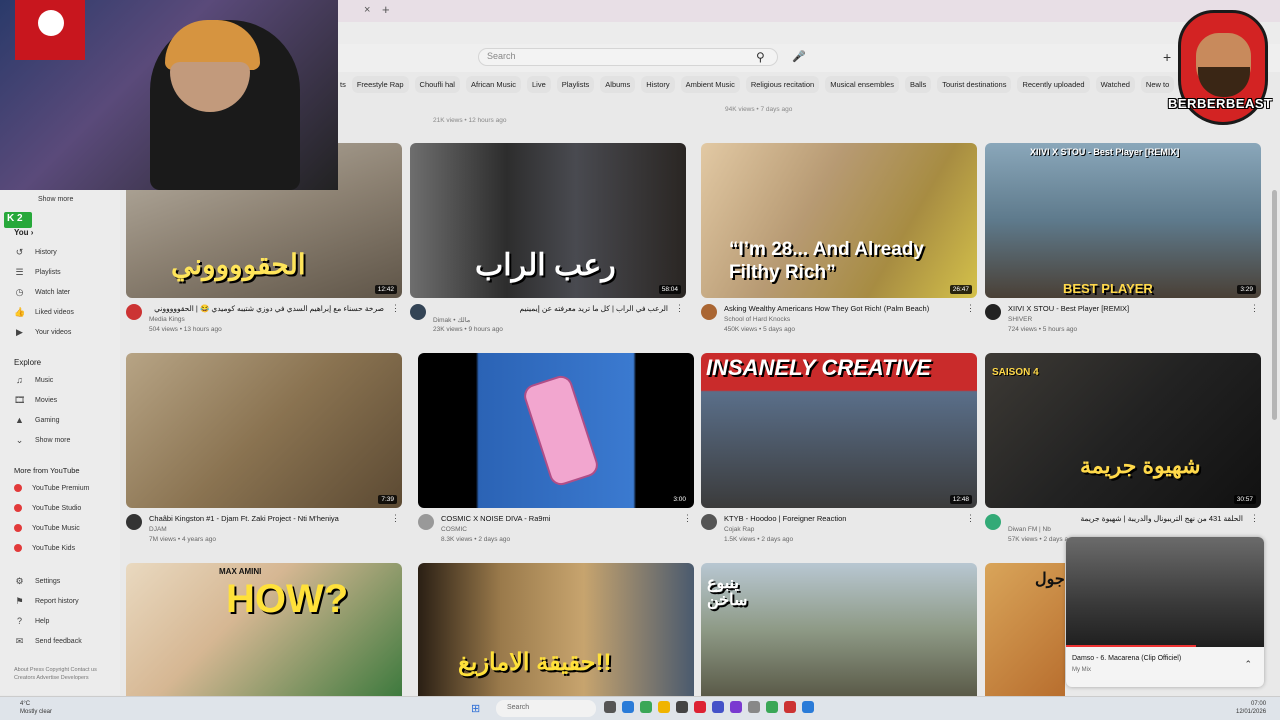 Image resolution: width=1280 pixels, height=720 pixels. Describe the element at coordinates (35, 252) in the screenshot. I see `sidebar-item-history: ↺ History` at that location.